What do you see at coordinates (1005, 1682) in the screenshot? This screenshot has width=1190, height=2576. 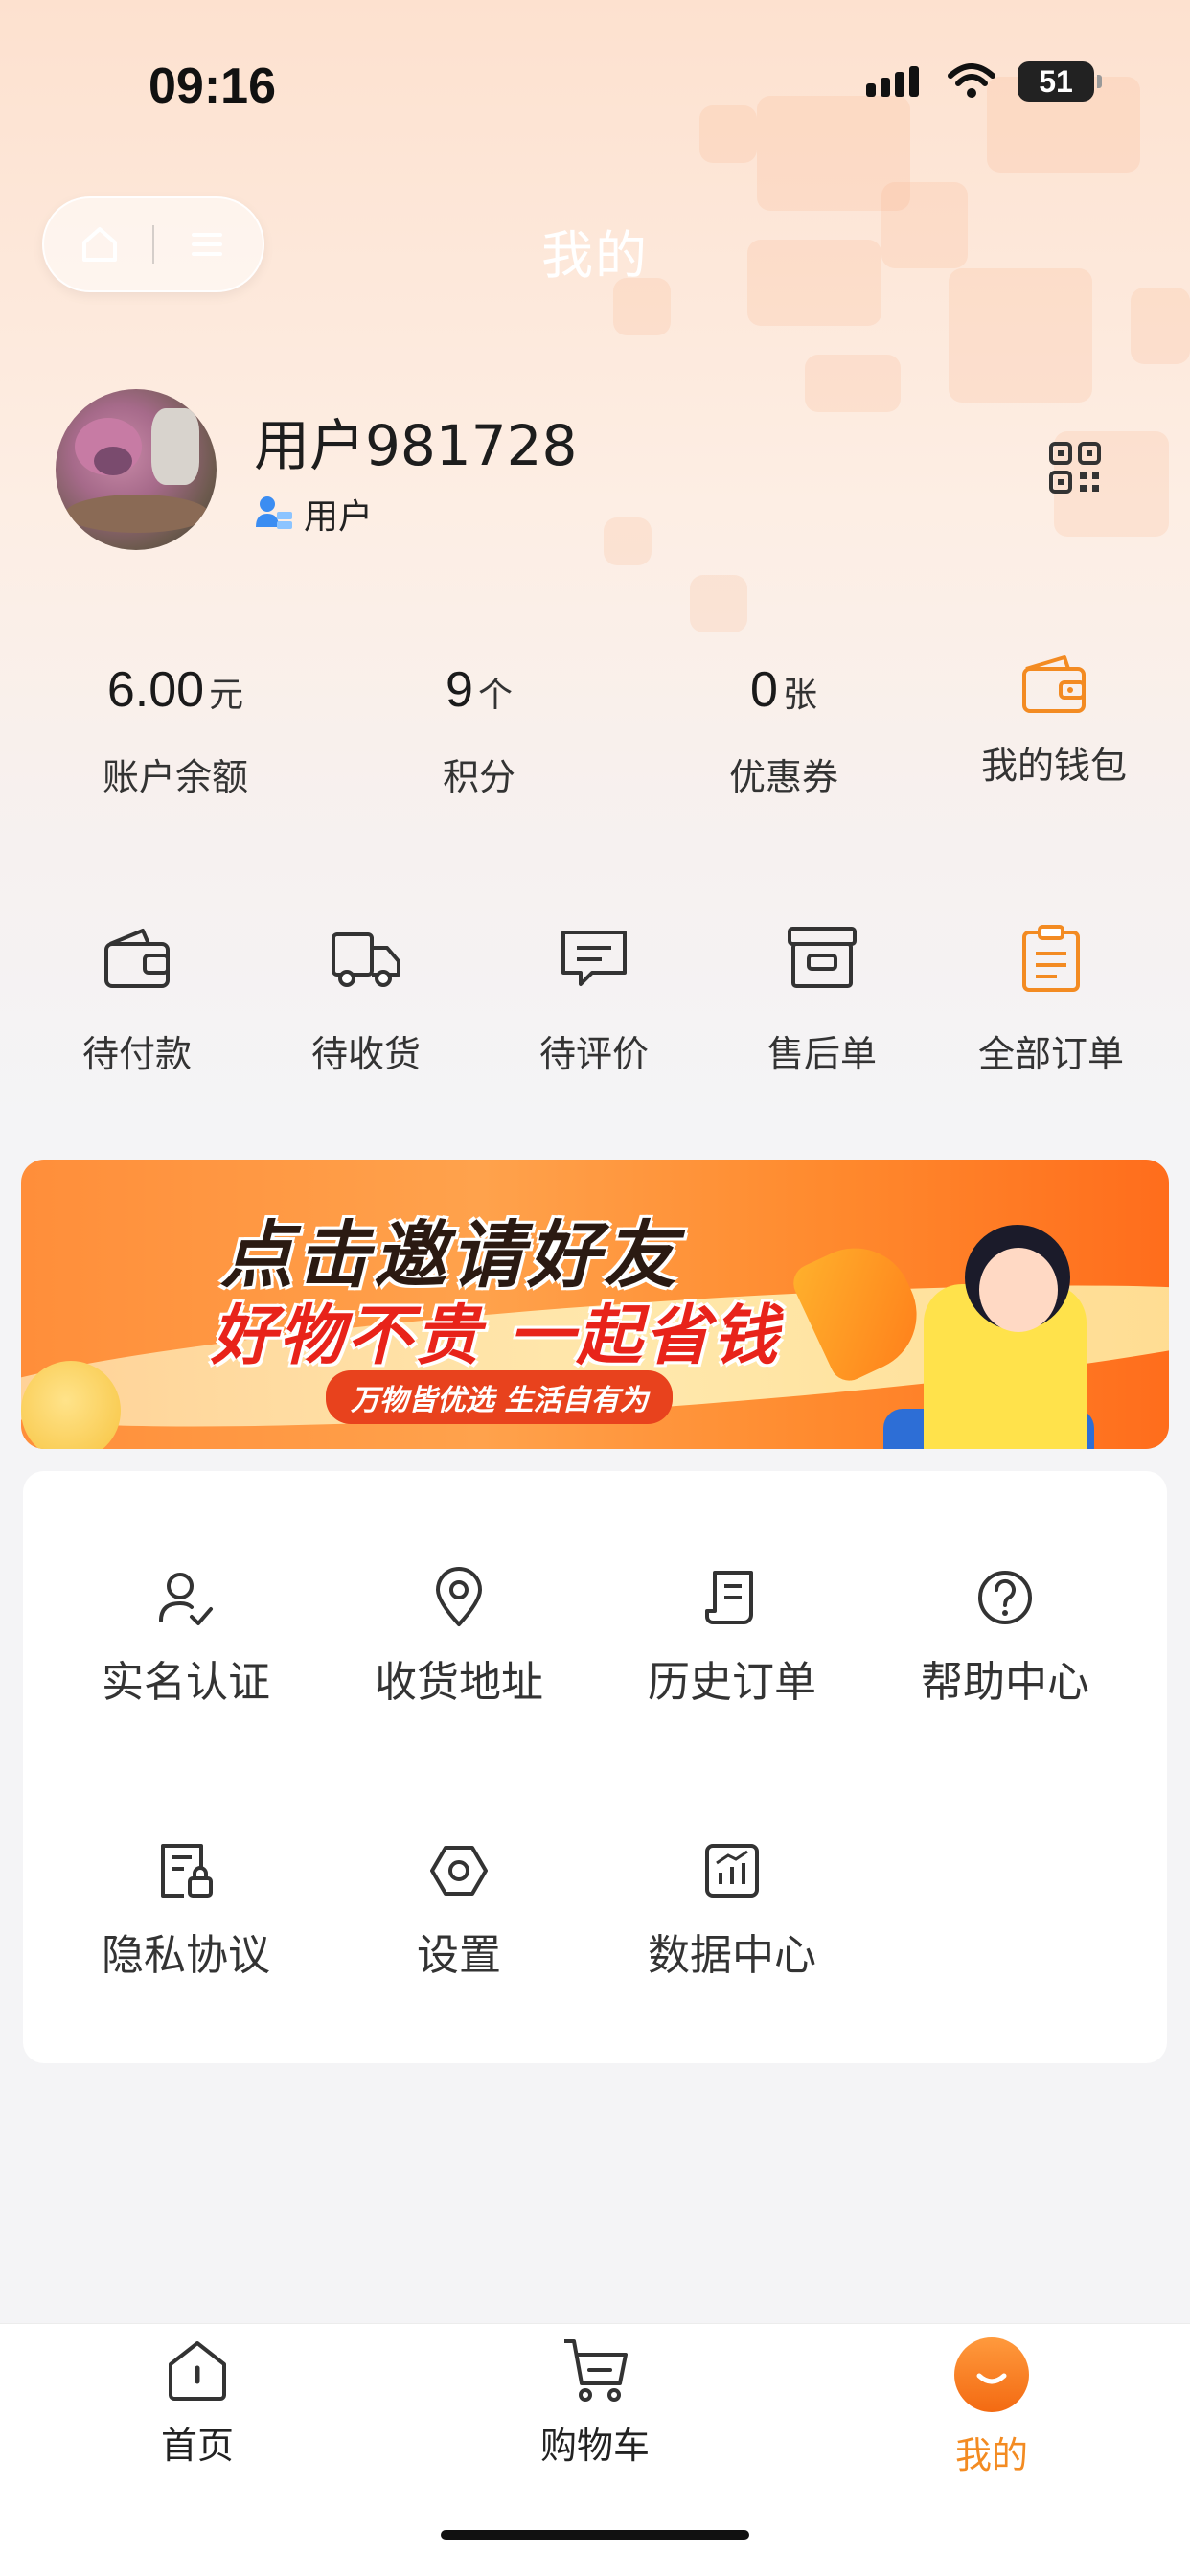 I see `menu-label: 帮助中心` at bounding box center [1005, 1682].